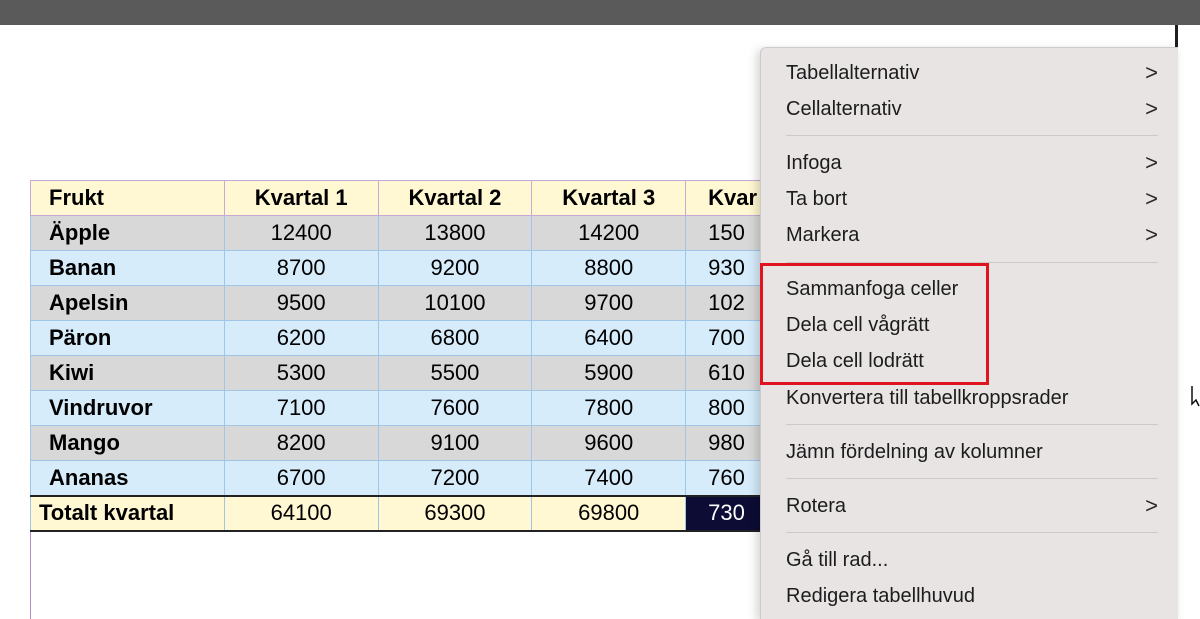 Image resolution: width=1200 pixels, height=619 pixels. What do you see at coordinates (127, 373) in the screenshot?
I see `row-label-cell: Kiwi` at bounding box center [127, 373].